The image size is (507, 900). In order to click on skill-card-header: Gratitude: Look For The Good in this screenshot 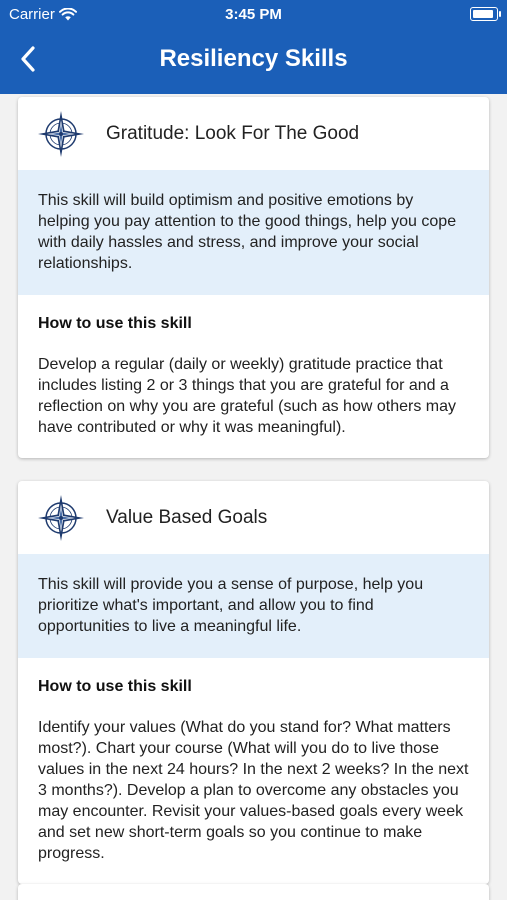, I will do `click(253, 133)`.